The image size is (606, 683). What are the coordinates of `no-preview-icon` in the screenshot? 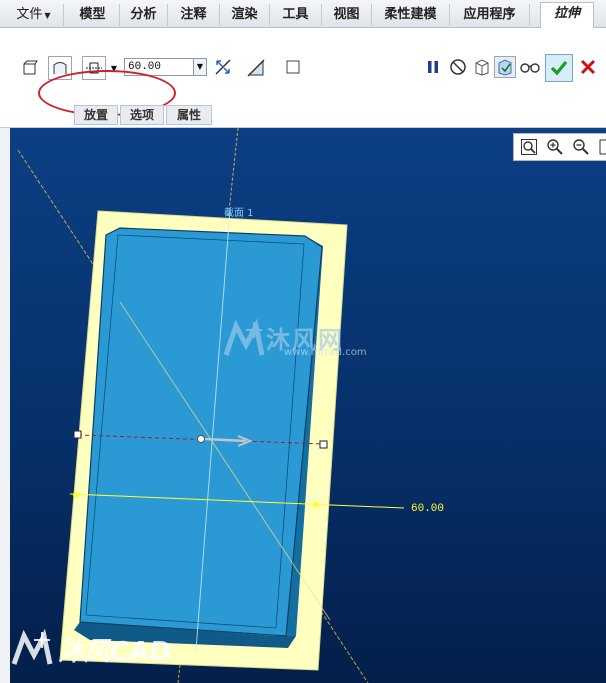 It's located at (458, 67).